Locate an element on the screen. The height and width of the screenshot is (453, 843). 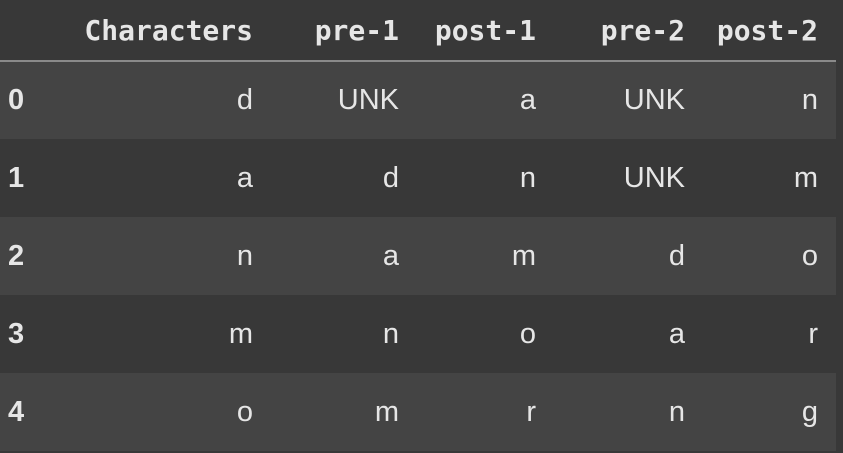
header-row: Characters pre-1 post-1 pre-2 post-2 is located at coordinates (418, 31).